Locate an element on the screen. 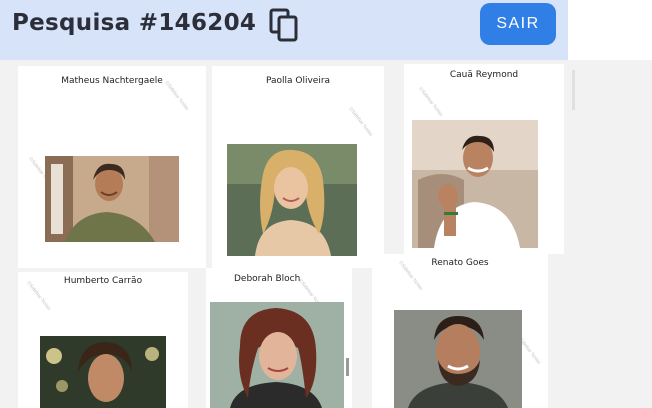  copy-icon is located at coordinates (284, 25).